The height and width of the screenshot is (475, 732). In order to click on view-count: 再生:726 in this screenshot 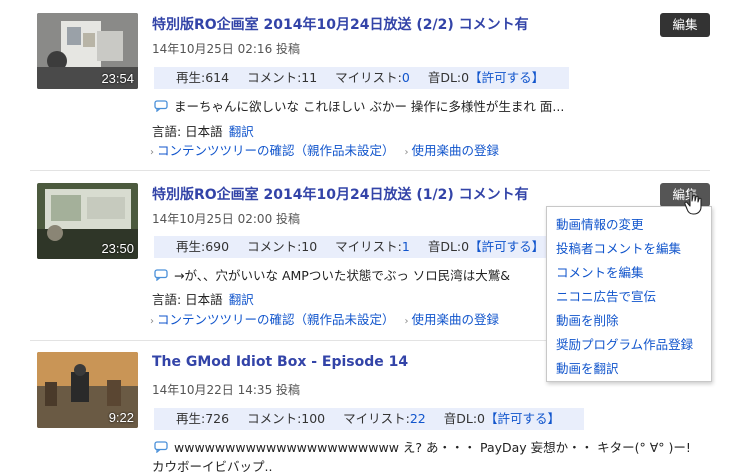, I will do `click(203, 418)`.